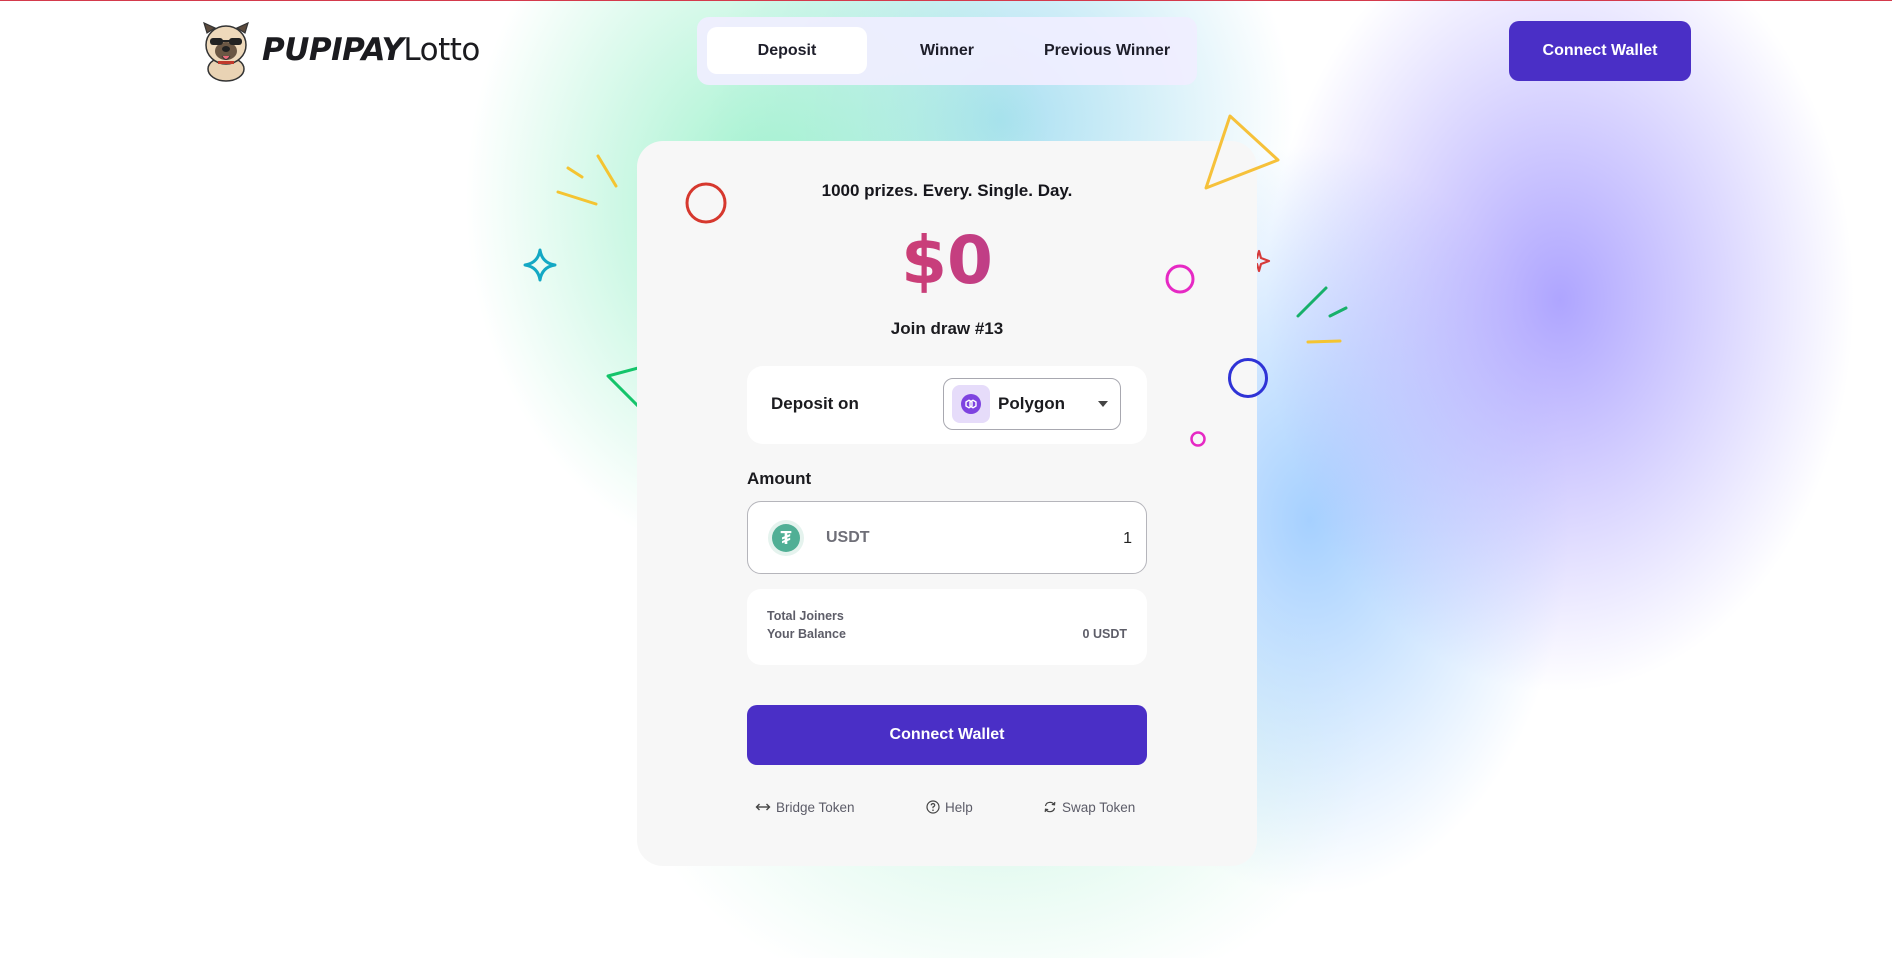  I want to click on network-select: Polygon, so click(1032, 404).